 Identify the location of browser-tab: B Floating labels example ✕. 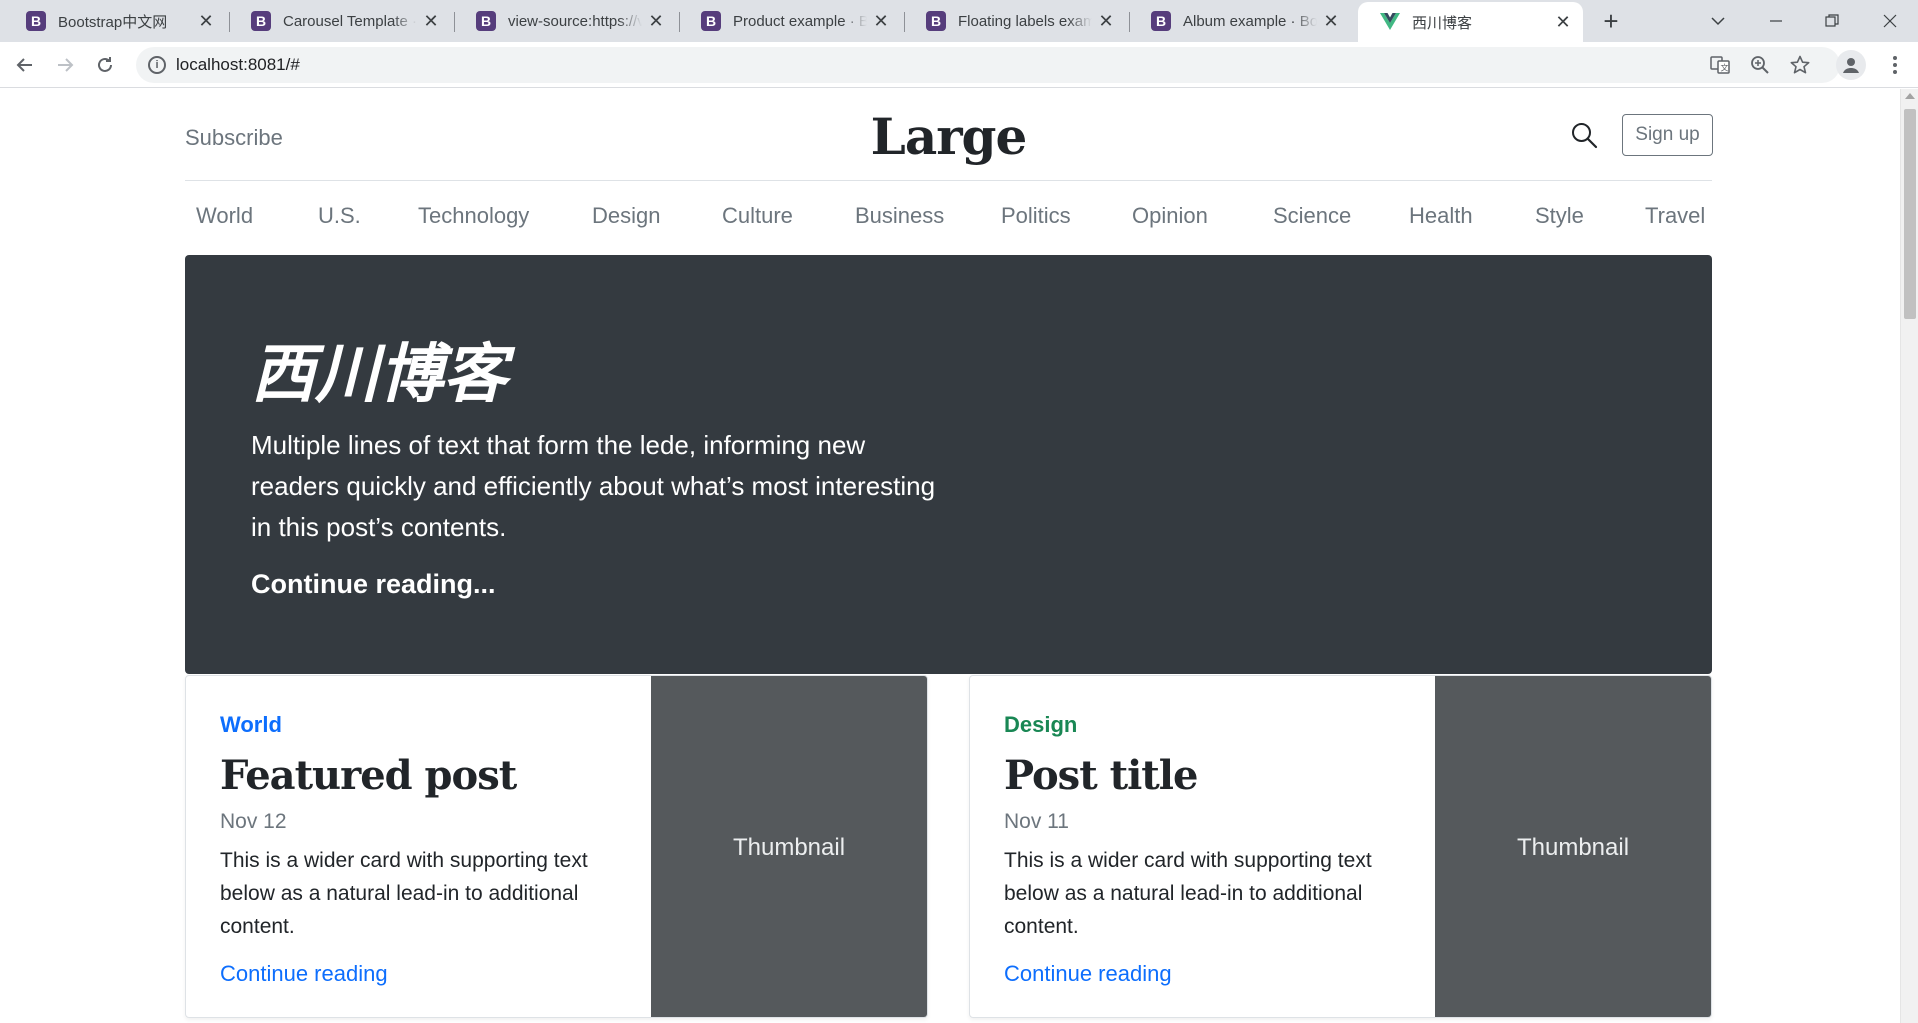
(1015, 21).